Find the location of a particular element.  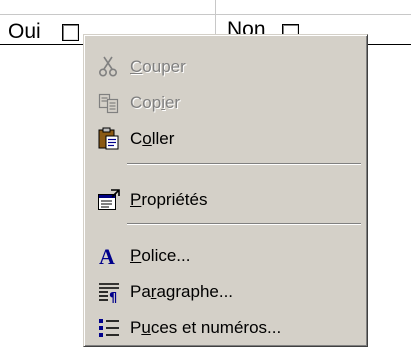

menu-item-couper: Couper is located at coordinates (225, 67).